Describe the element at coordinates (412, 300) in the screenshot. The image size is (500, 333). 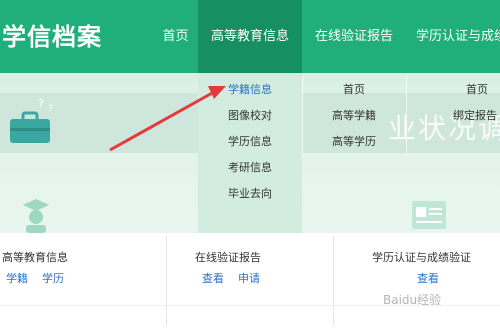
I see `baidu-watermark: Baidu经验` at that location.